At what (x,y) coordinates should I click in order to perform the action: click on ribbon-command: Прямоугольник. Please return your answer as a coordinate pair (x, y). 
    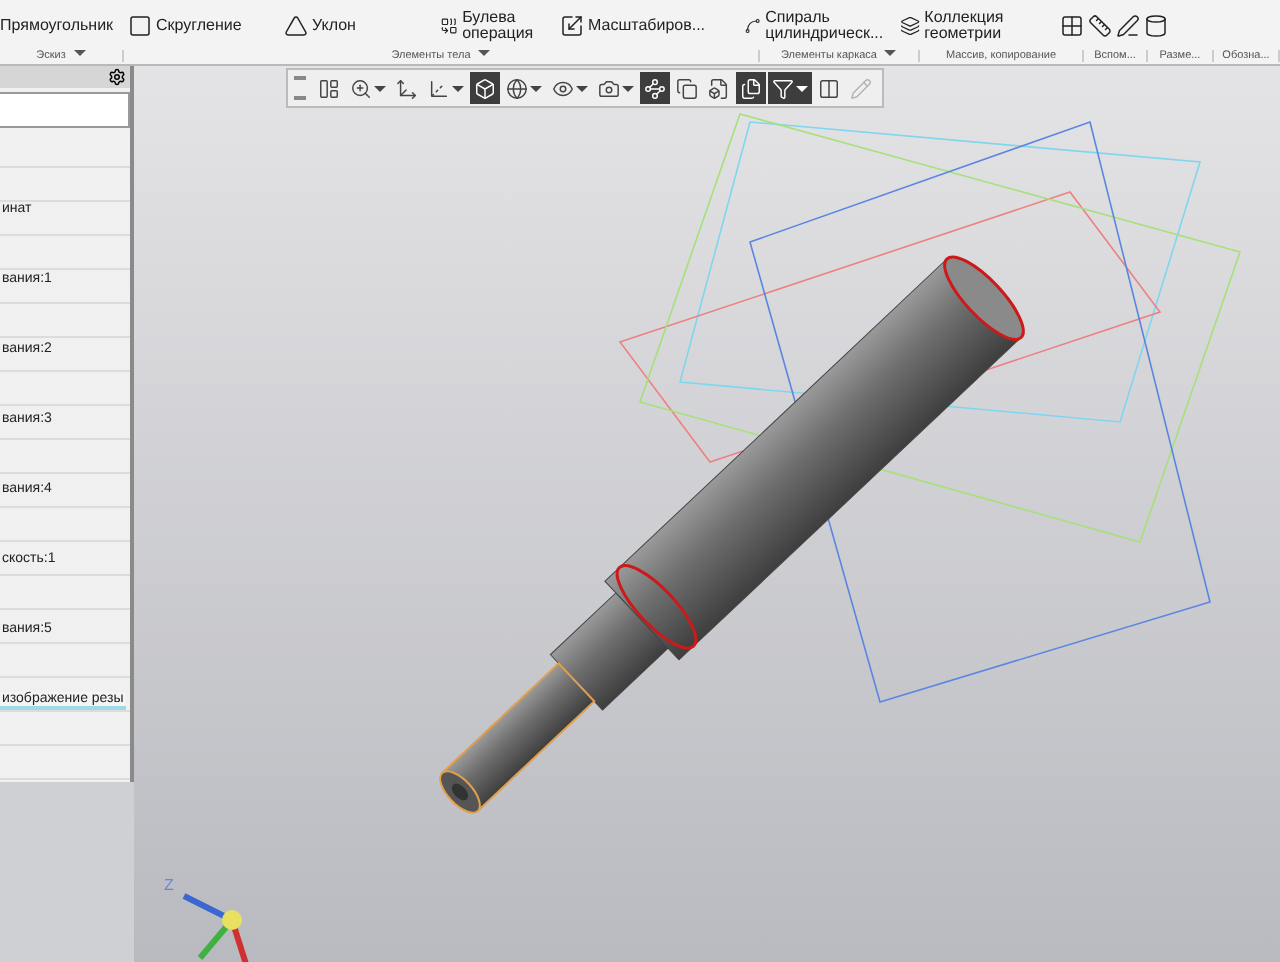
    Looking at the image, I should click on (57, 26).